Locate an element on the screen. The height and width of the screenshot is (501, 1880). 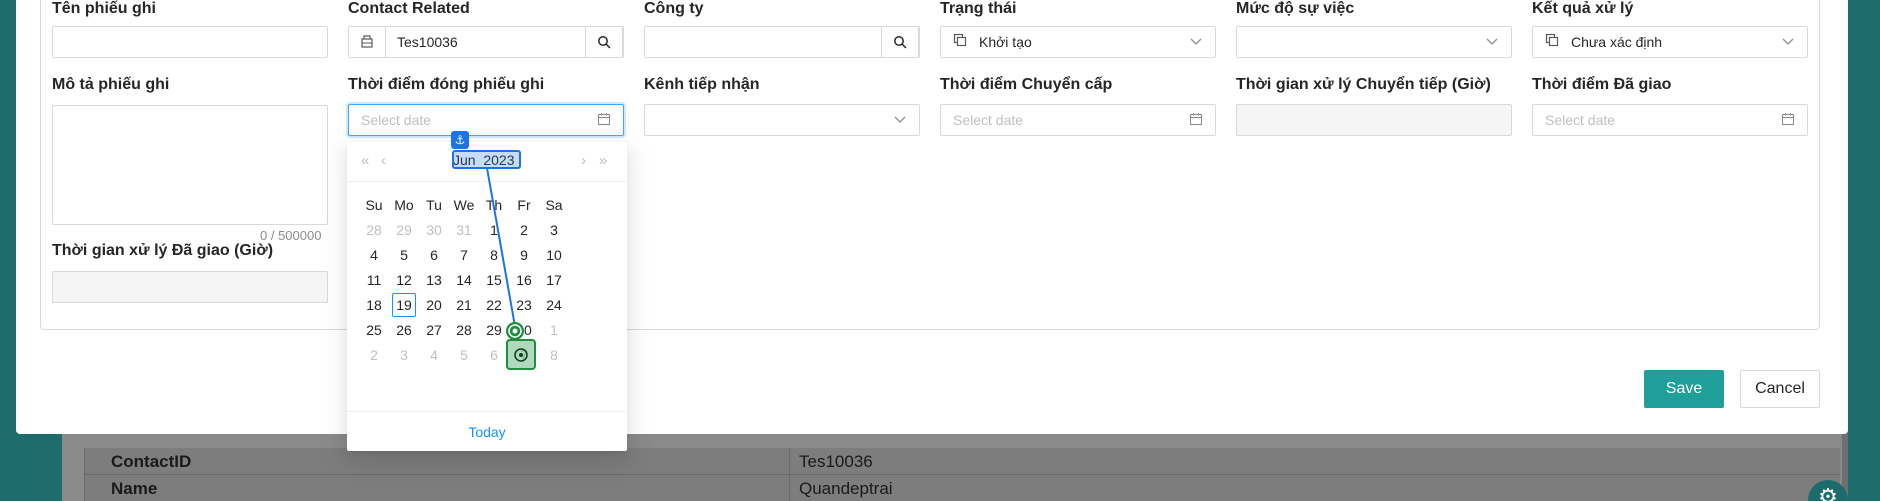
calendar-day: 8 is located at coordinates (554, 355).